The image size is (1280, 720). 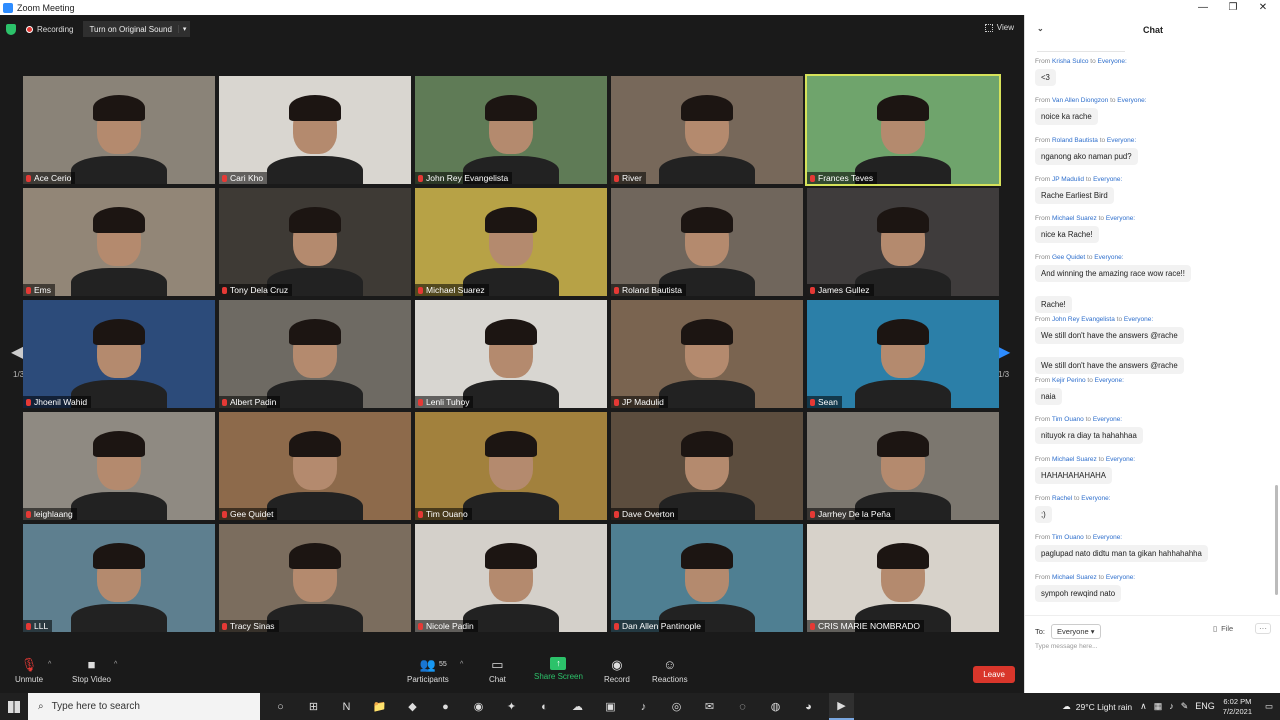 I want to click on sender-name: Roland Bautista, so click(x=1075, y=140).